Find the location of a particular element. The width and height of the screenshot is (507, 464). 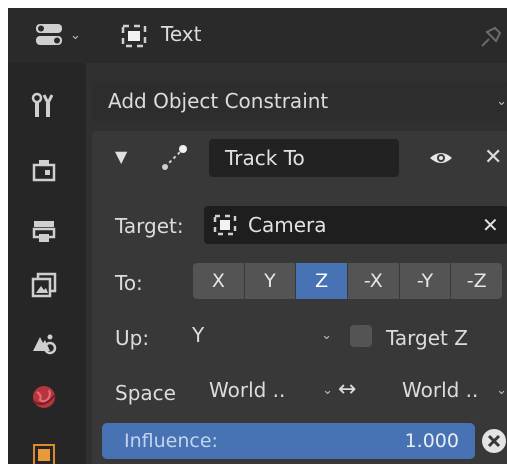

object-tab is located at coordinates (44, 449).